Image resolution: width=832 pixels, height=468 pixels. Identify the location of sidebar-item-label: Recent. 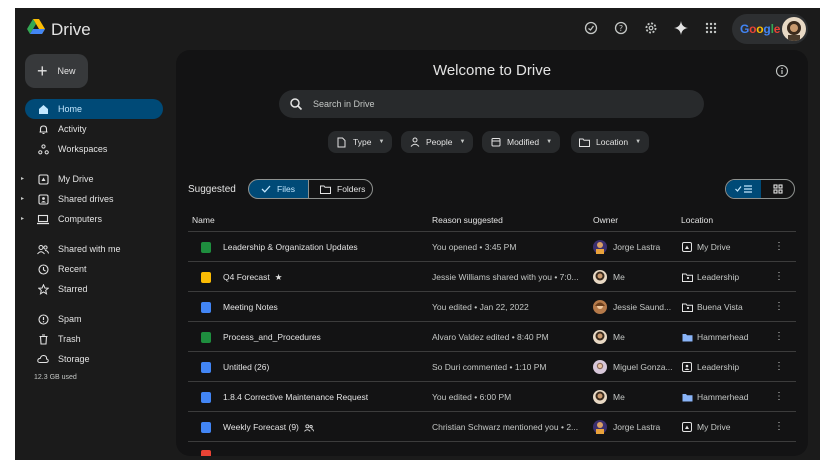
(72, 269).